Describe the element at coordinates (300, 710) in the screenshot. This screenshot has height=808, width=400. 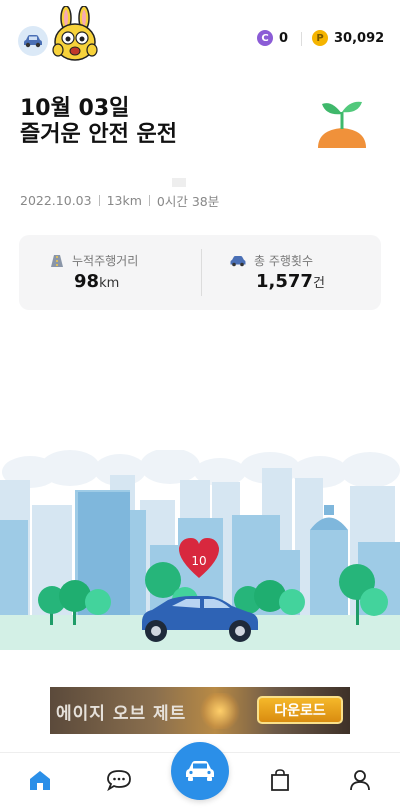
I see `ad-download-button: 다운로드` at that location.